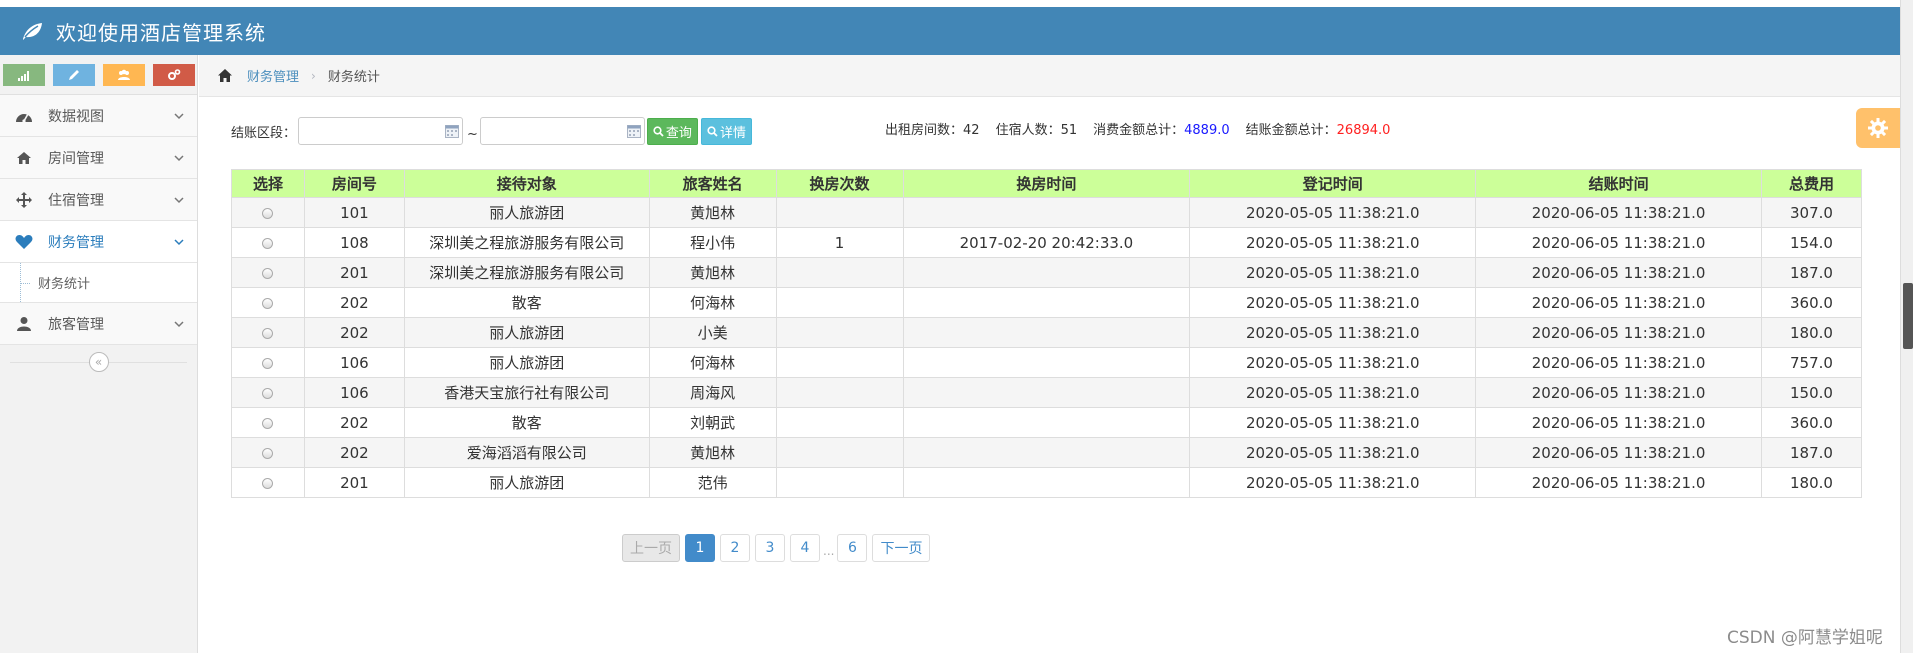 This screenshot has width=1913, height=653. Describe the element at coordinates (971, 130) in the screenshot. I see `rented-rooms-value: 42` at that location.